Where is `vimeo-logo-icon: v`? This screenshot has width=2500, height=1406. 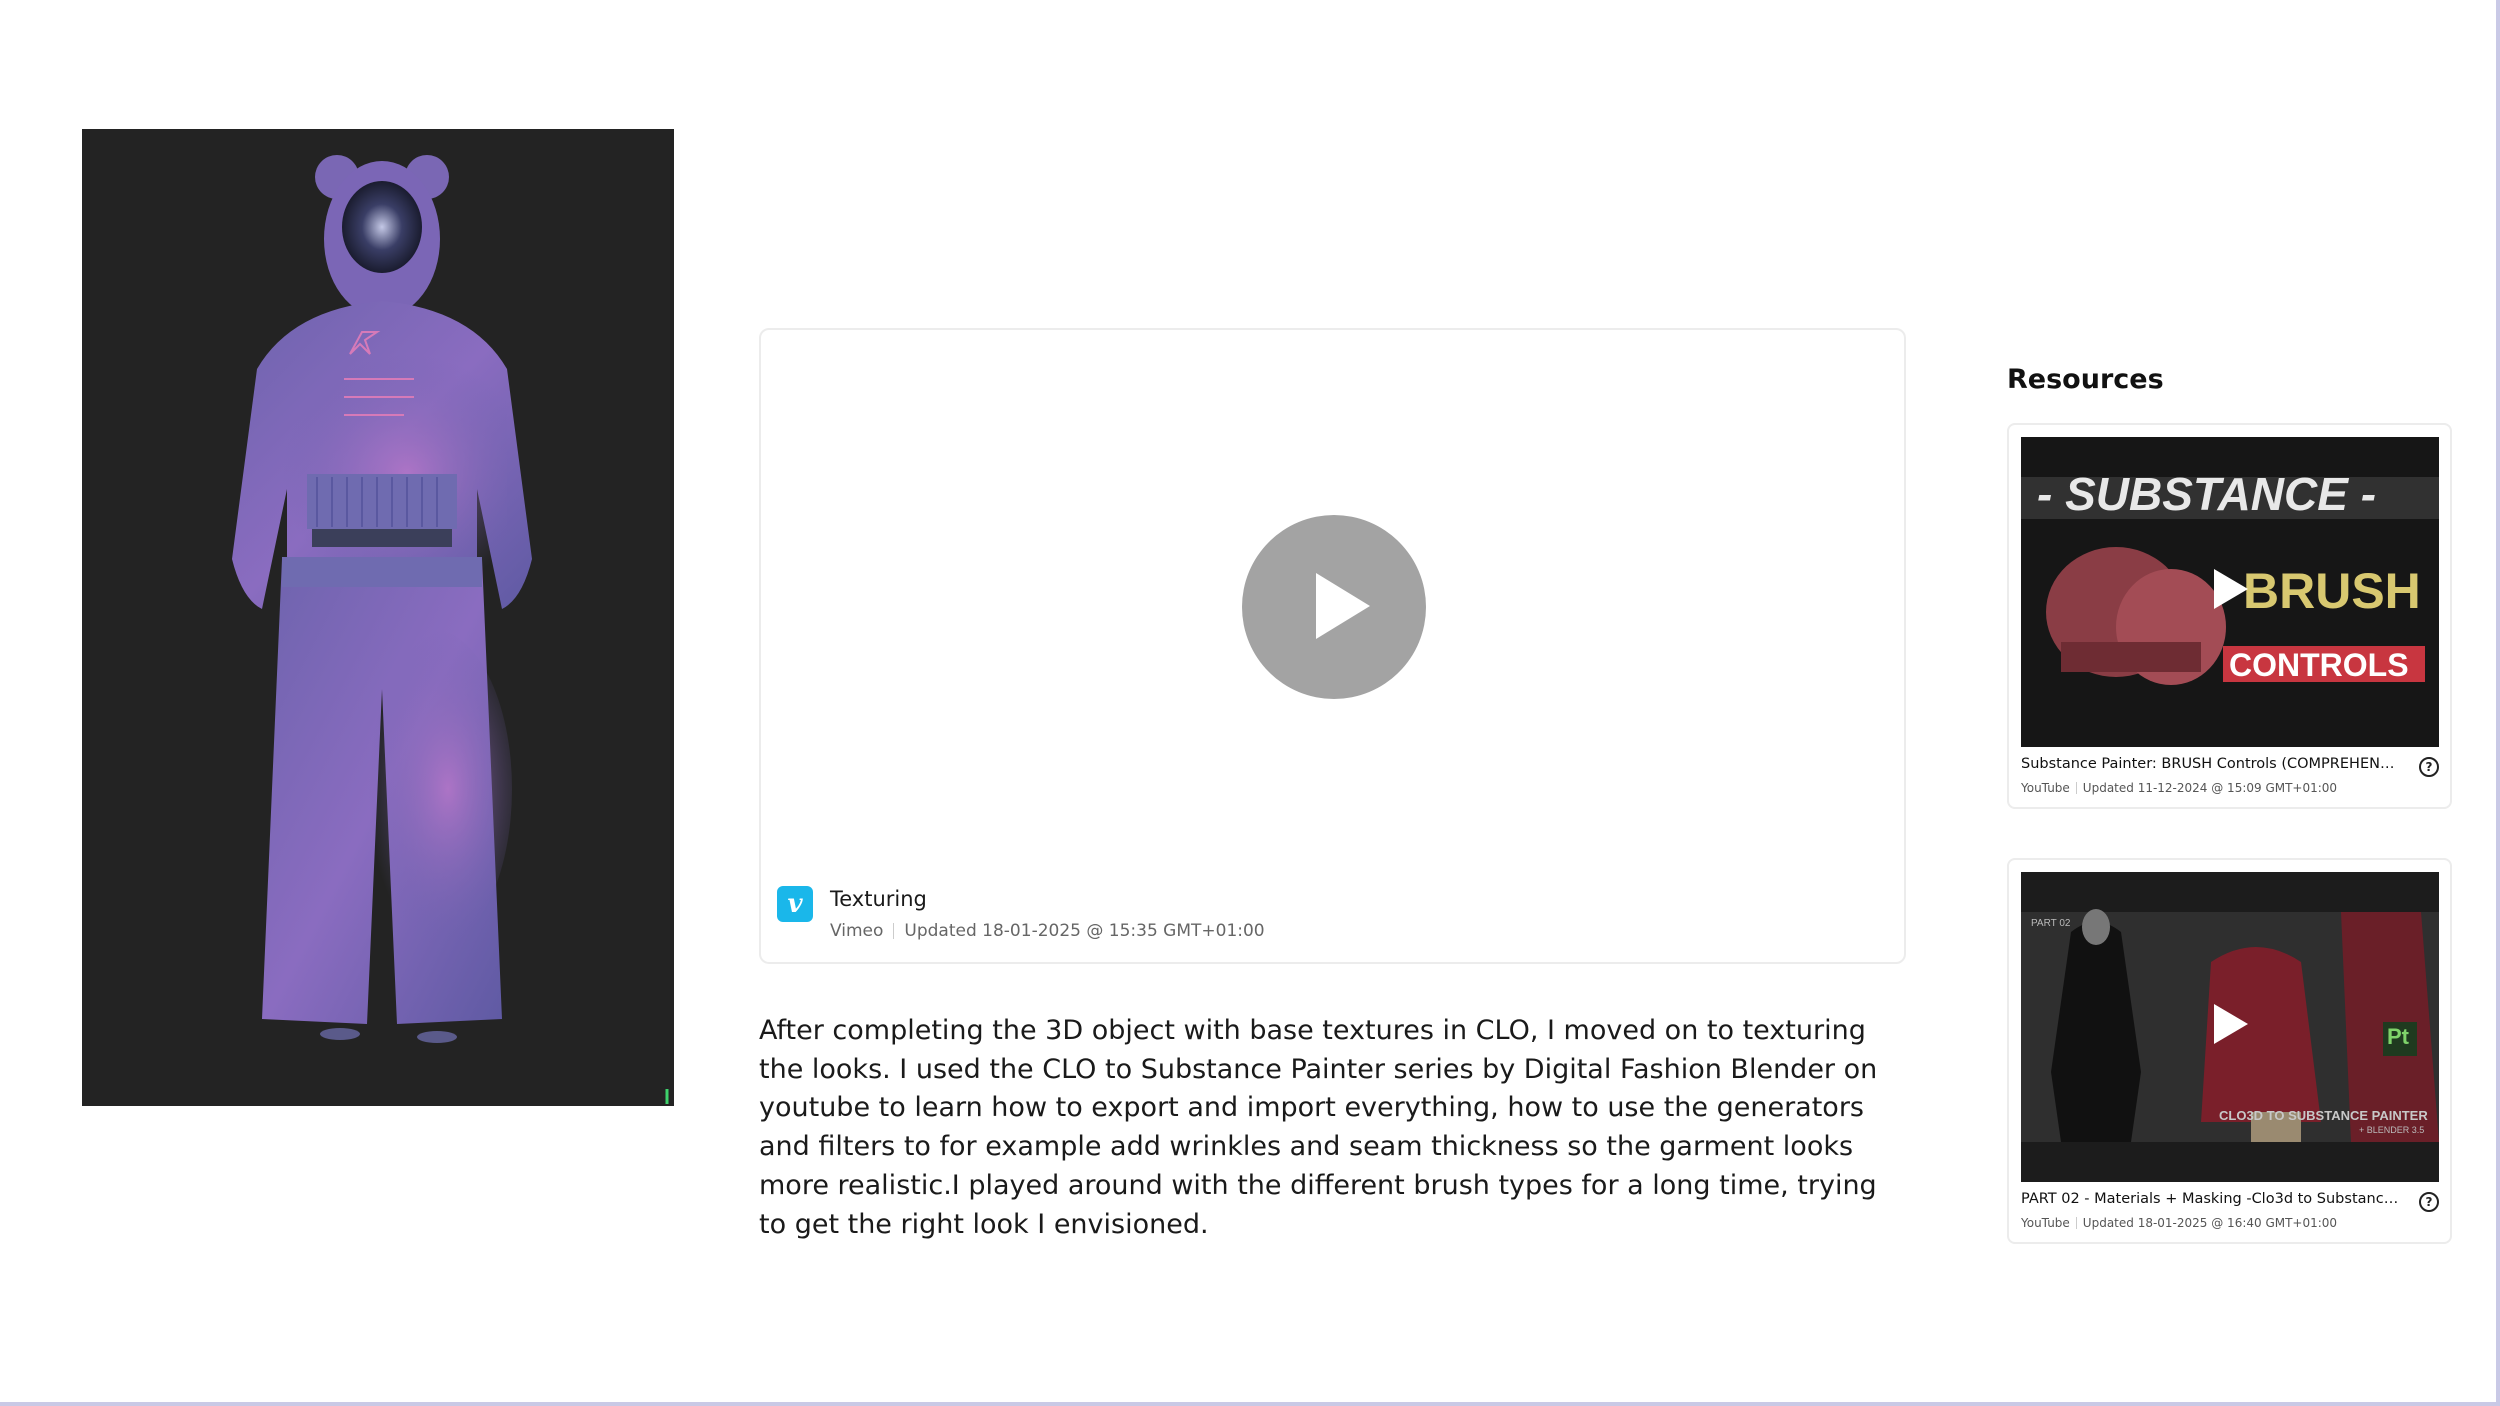 vimeo-logo-icon: v is located at coordinates (795, 904).